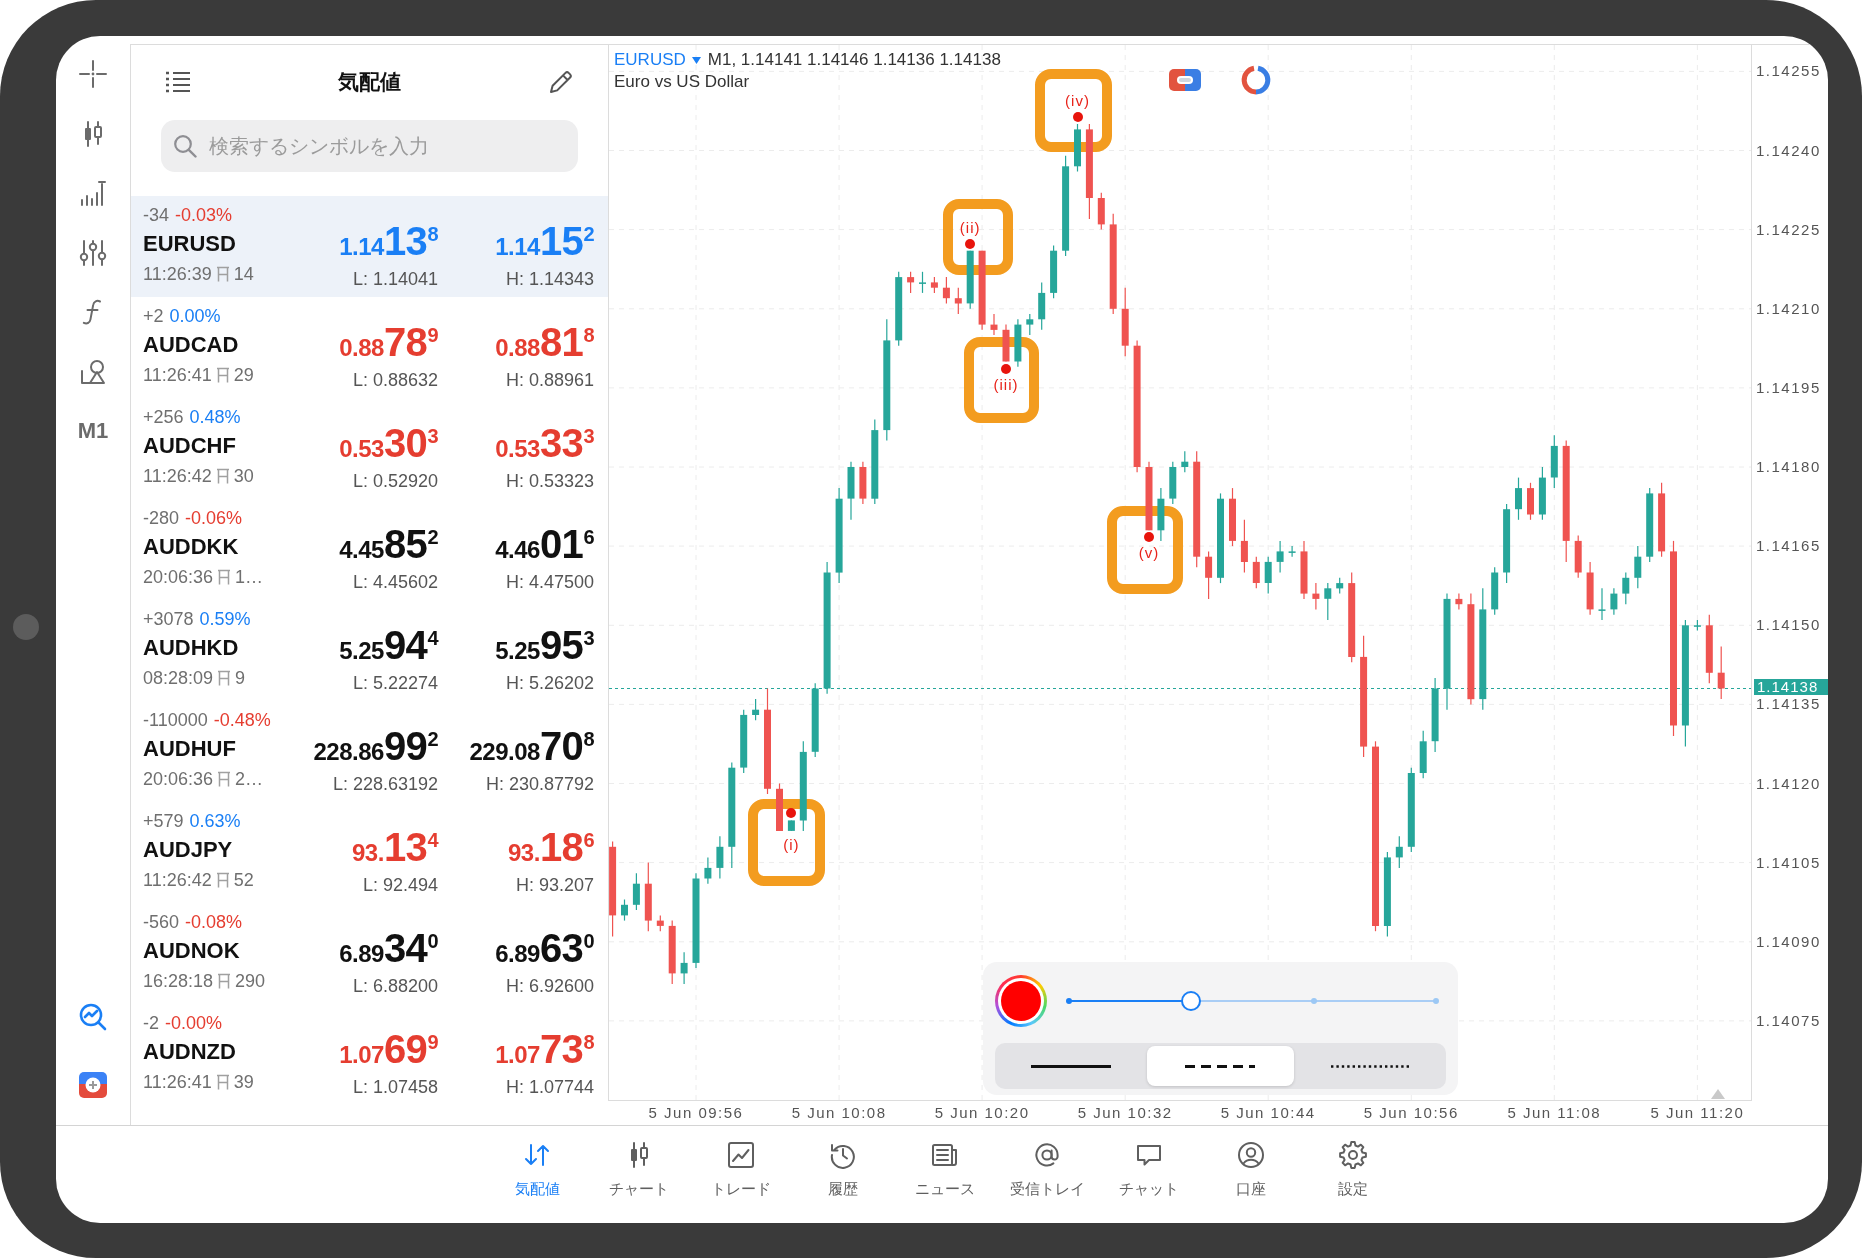 Image resolution: width=1862 pixels, height=1258 pixels. I want to click on bid-price: 0.8878$^{9}$, so click(388, 342).